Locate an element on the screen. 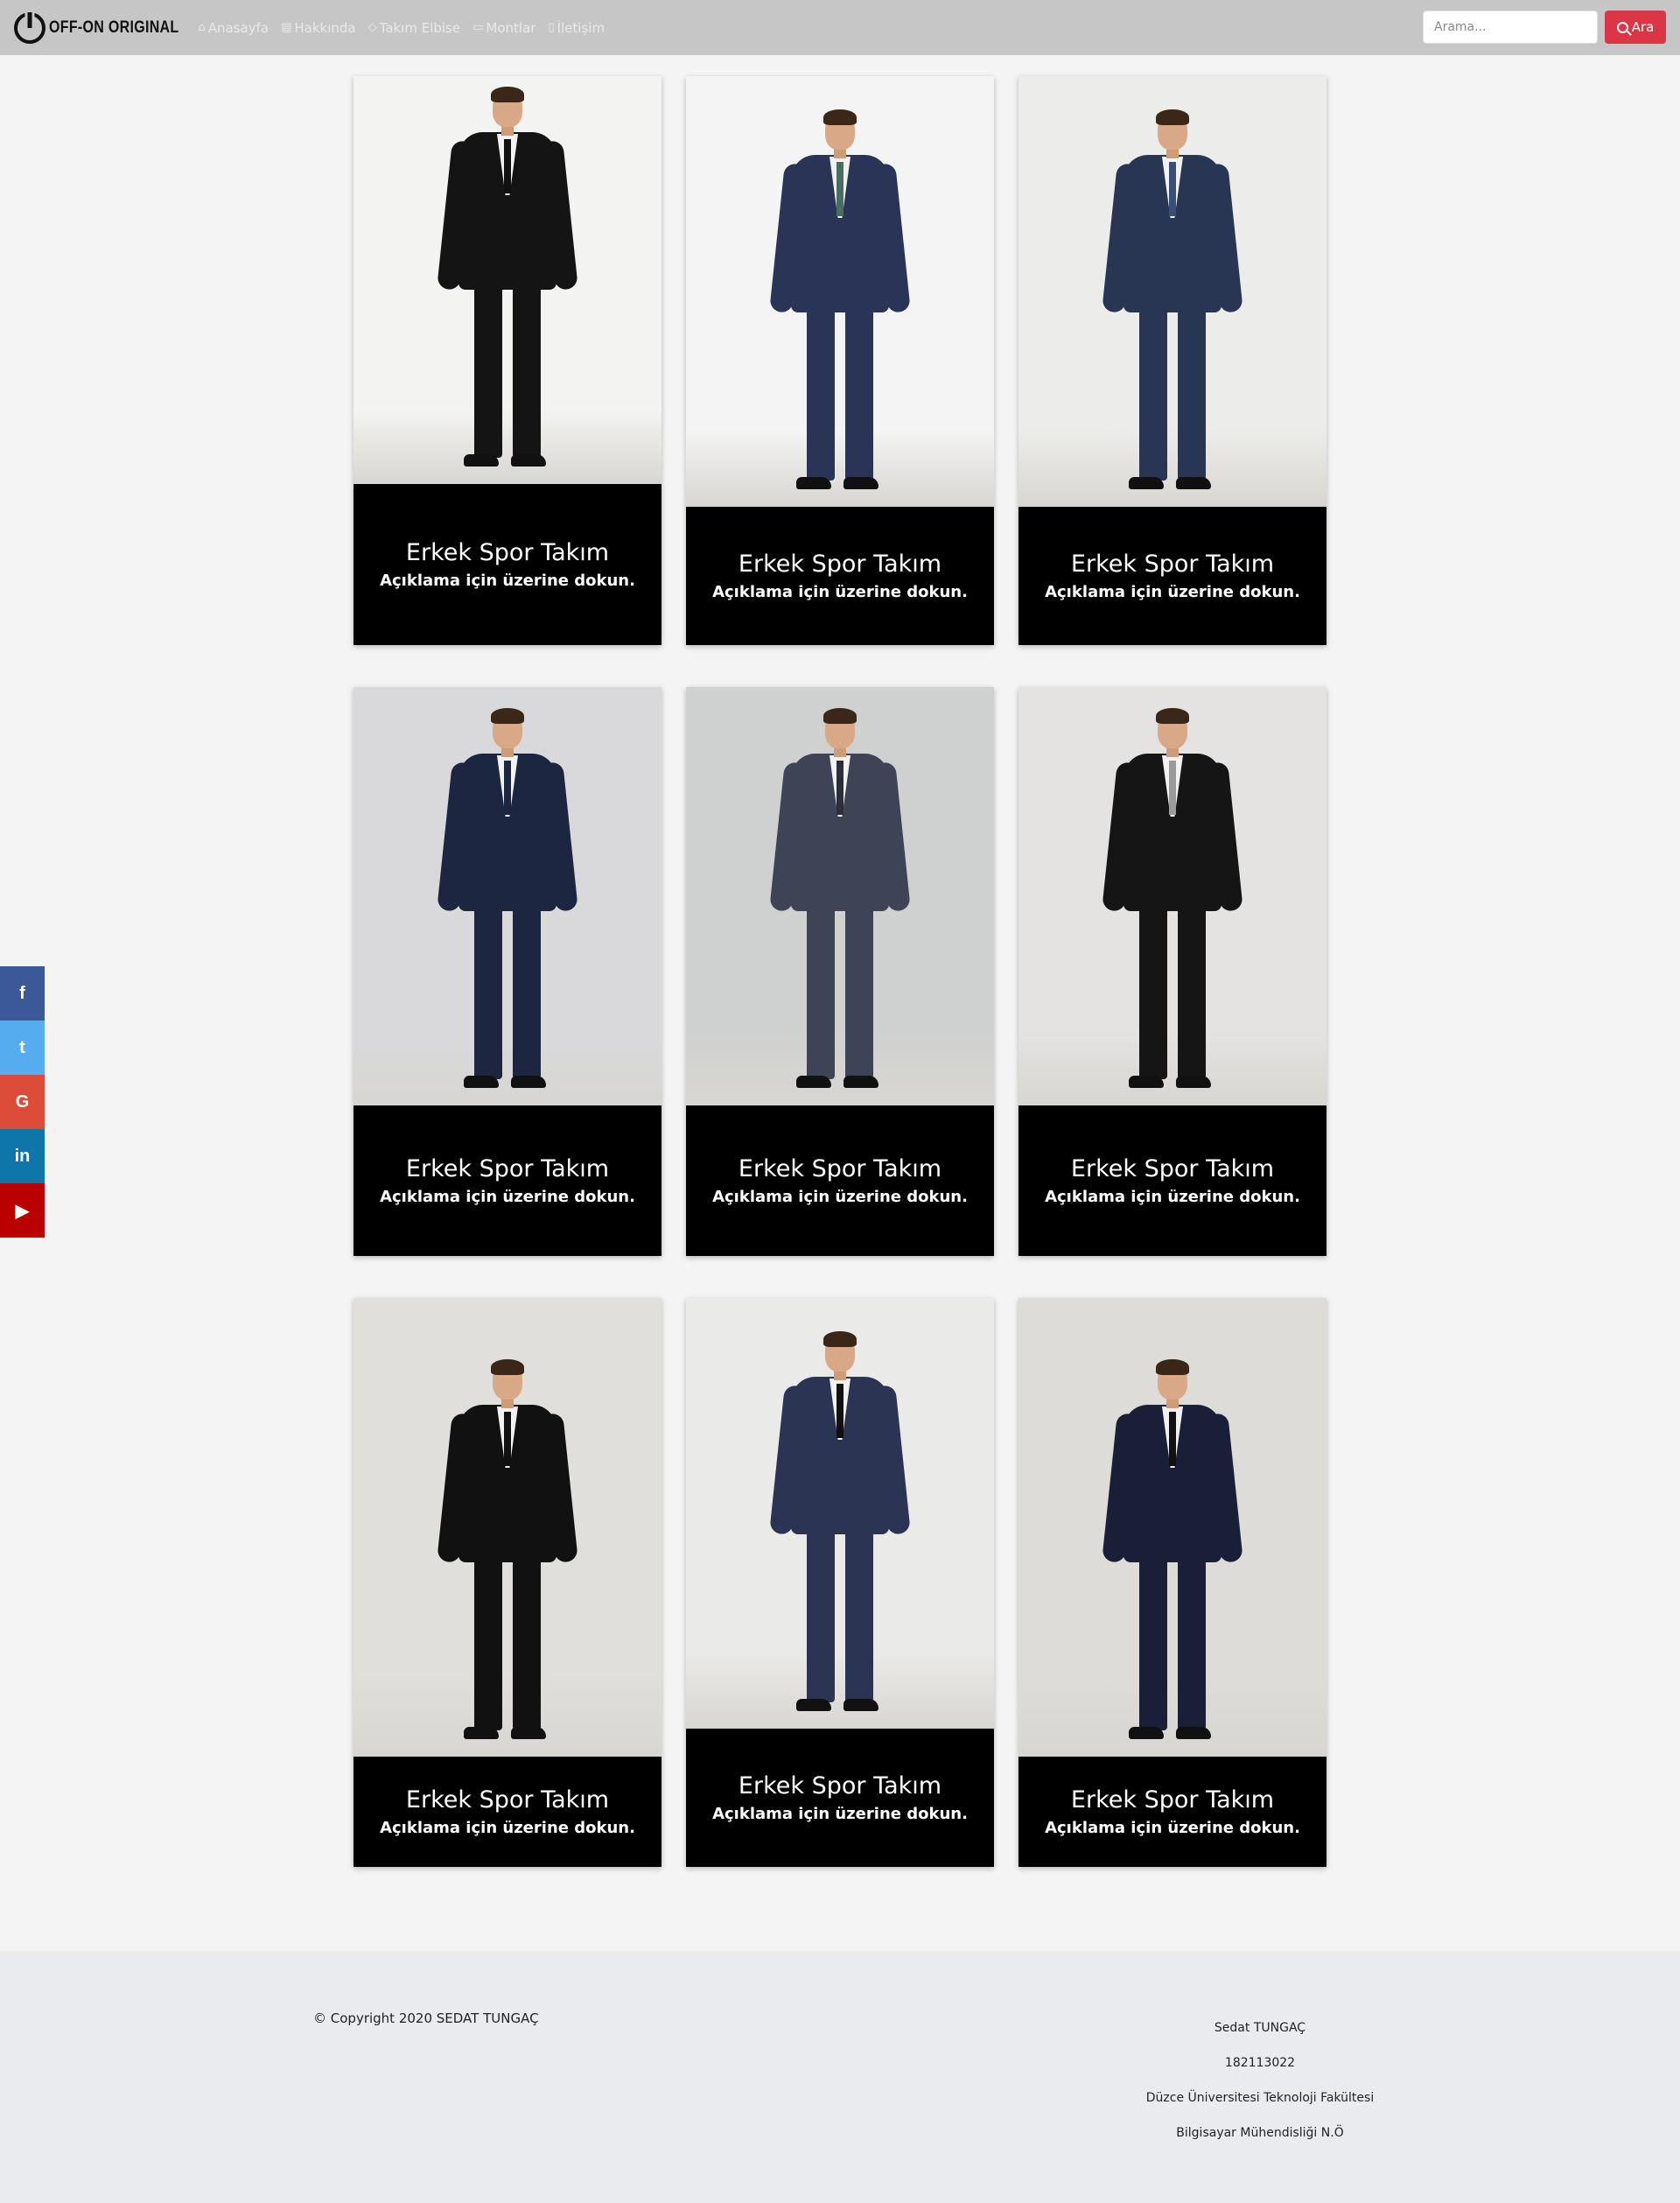 Image resolution: width=1680 pixels, height=2203 pixels. nav-label: Montlar is located at coordinates (511, 27).